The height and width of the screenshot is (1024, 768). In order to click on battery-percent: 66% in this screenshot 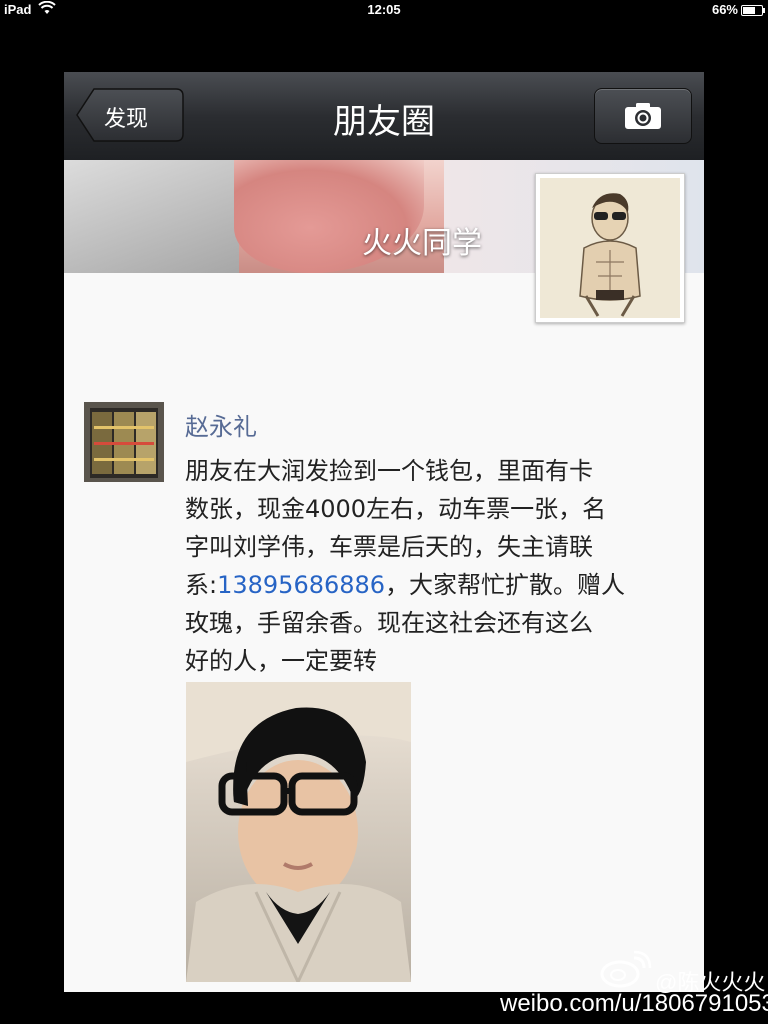, I will do `click(724, 9)`.